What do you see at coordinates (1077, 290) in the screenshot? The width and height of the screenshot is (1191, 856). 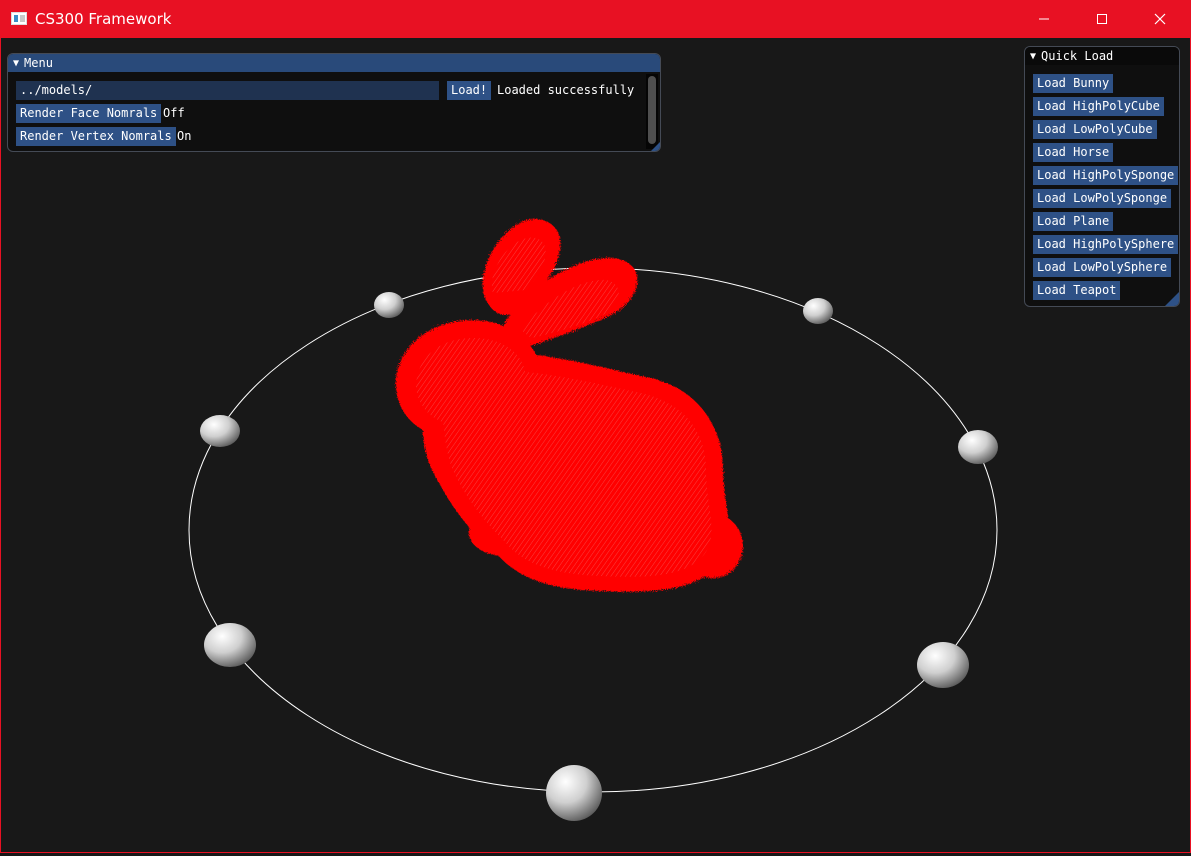 I see `load-teapot-button: Load Teapot` at bounding box center [1077, 290].